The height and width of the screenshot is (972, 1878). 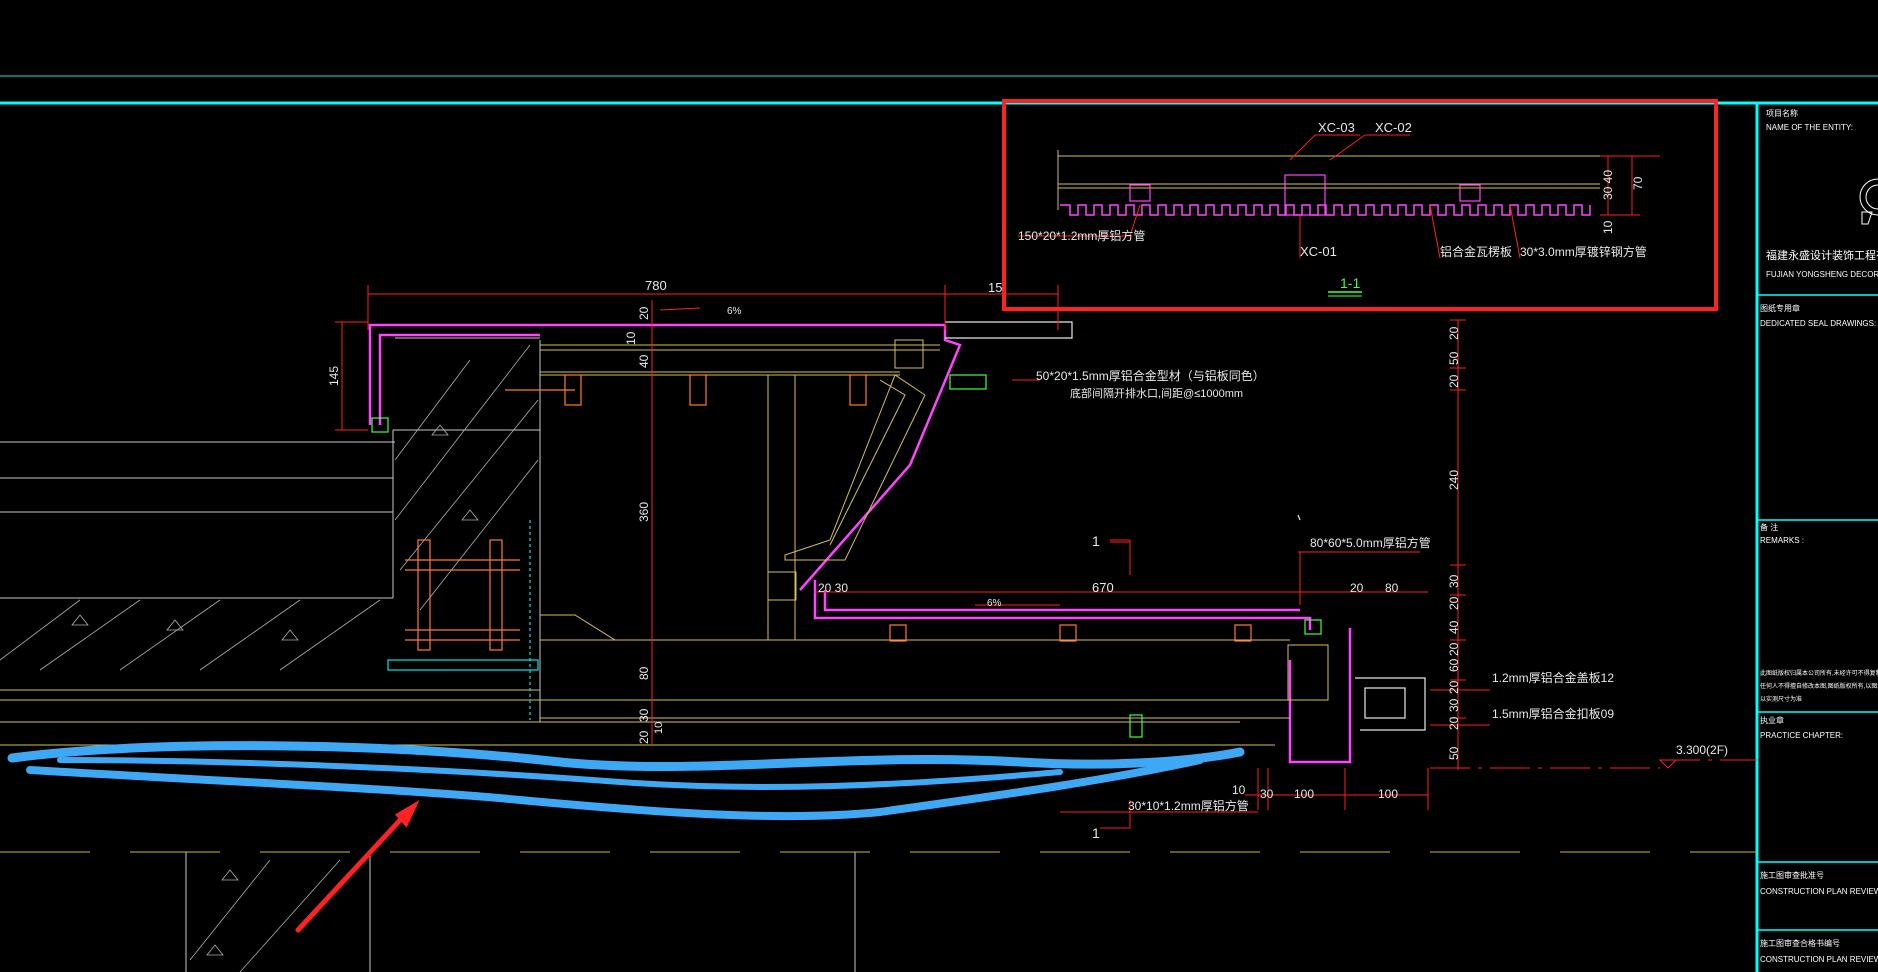 What do you see at coordinates (1454, 627) in the screenshot?
I see `r-dim-40: 40` at bounding box center [1454, 627].